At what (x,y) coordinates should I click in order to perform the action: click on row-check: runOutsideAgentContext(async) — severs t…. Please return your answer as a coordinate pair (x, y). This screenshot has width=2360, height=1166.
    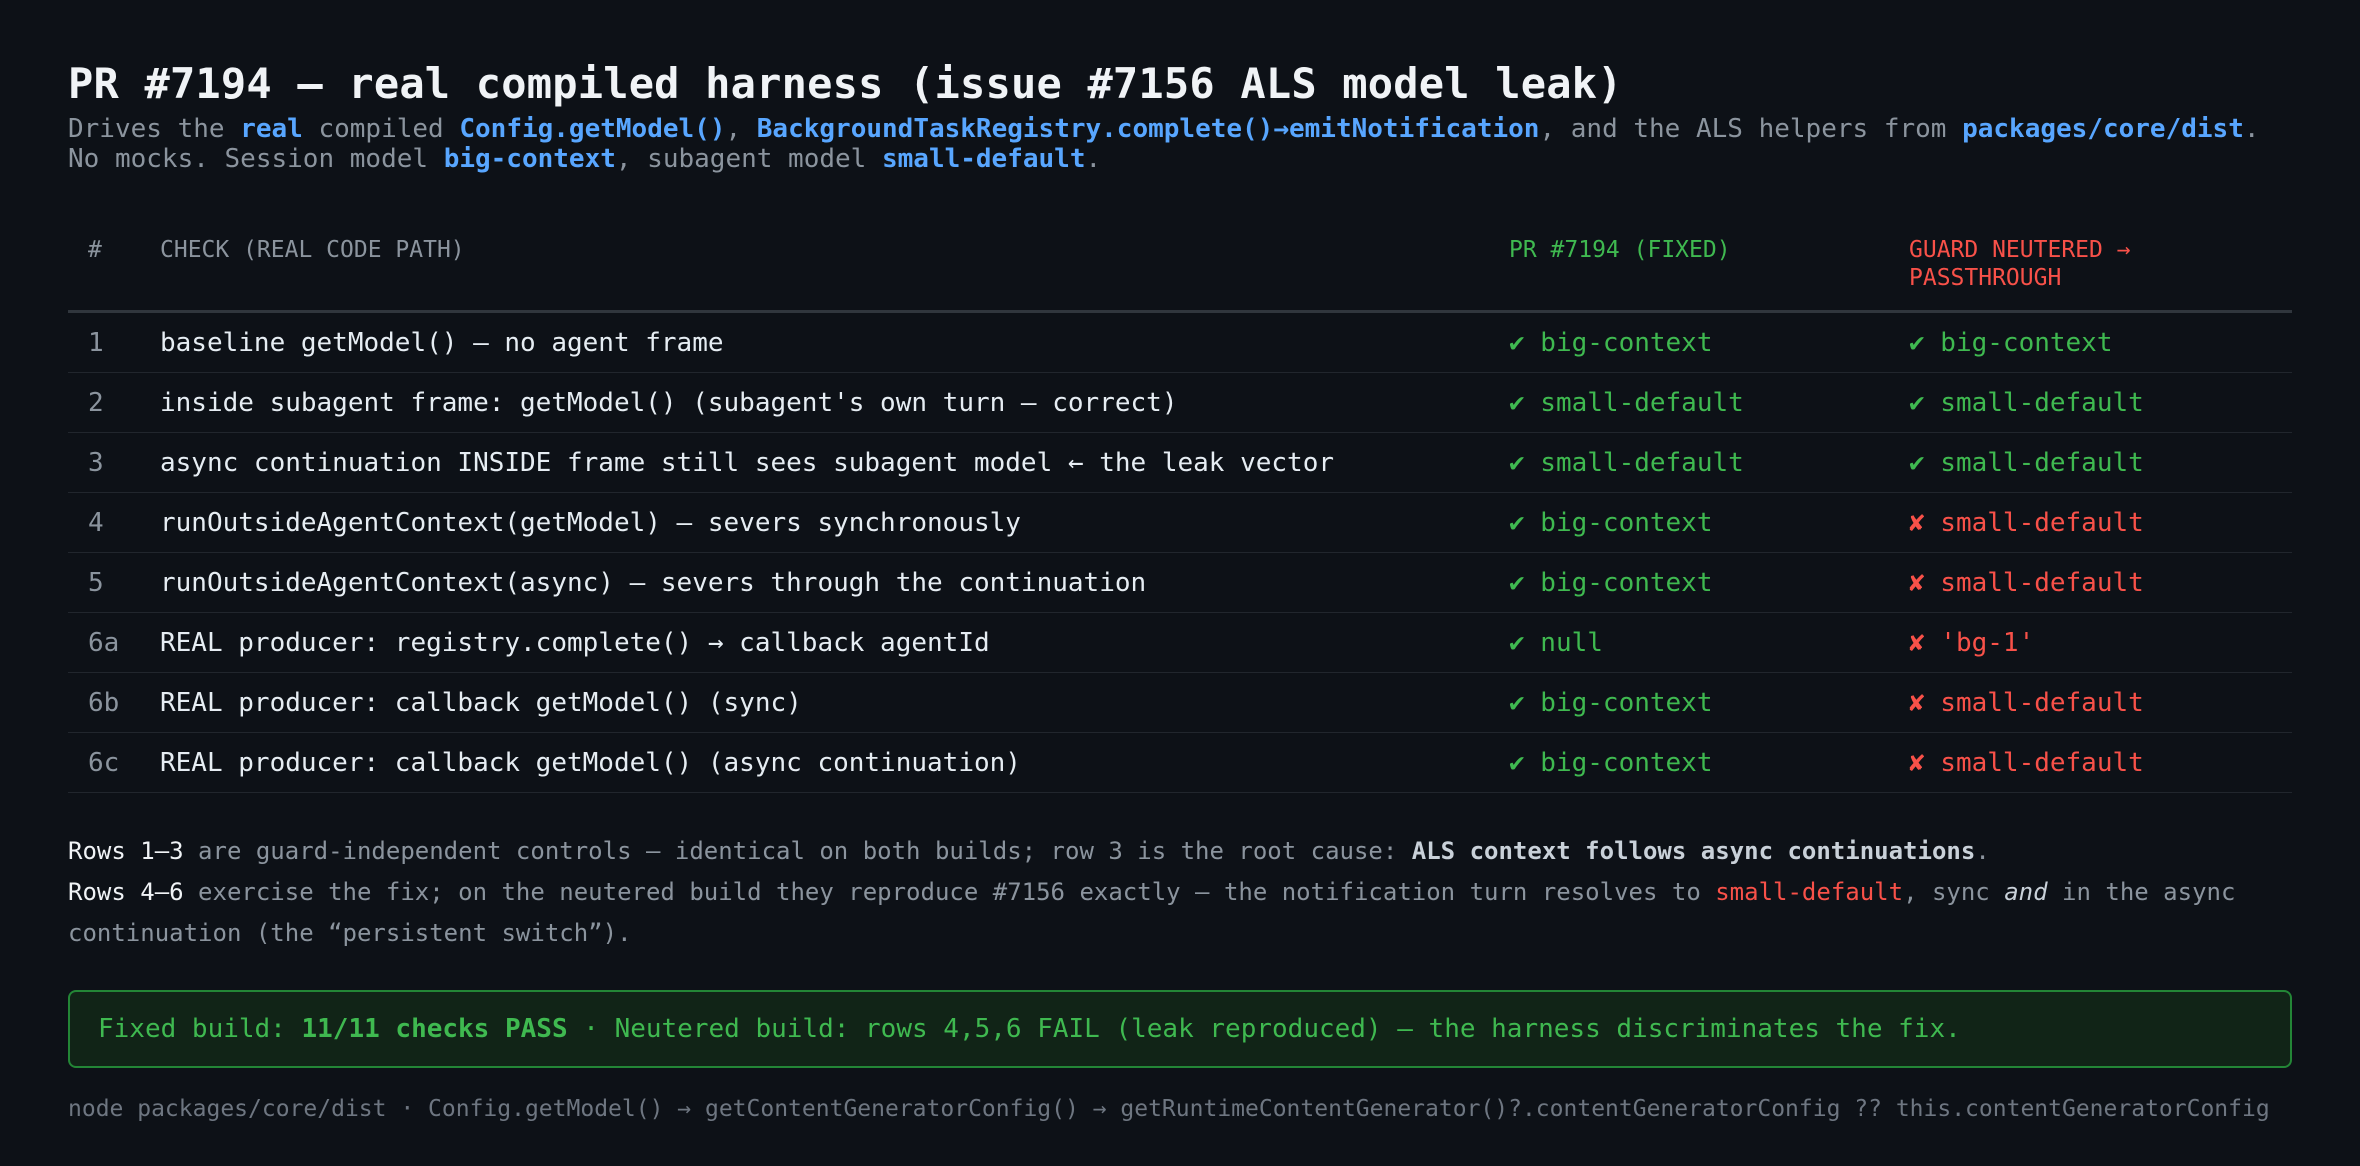
    Looking at the image, I should click on (834, 582).